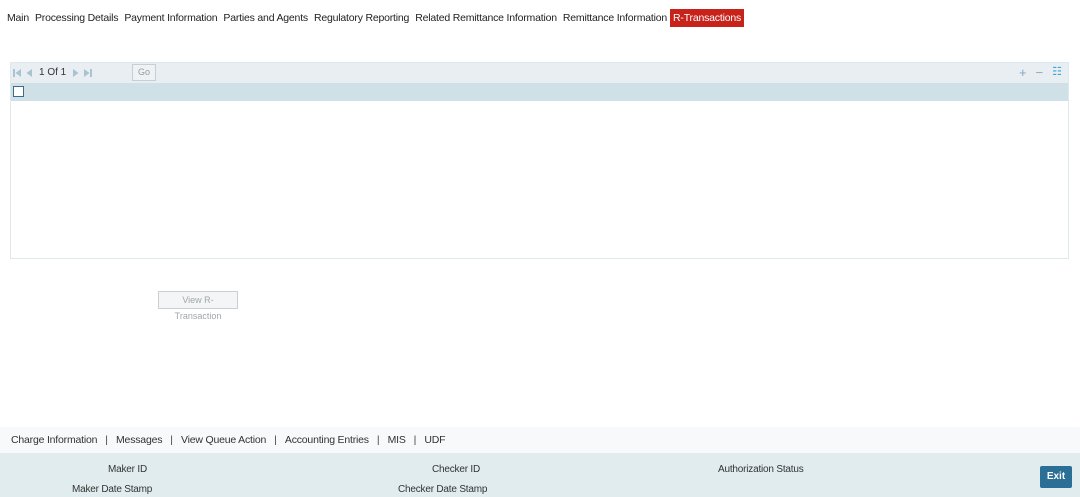 The image size is (1080, 497). What do you see at coordinates (397, 440) in the screenshot?
I see `mis-link: MIS` at bounding box center [397, 440].